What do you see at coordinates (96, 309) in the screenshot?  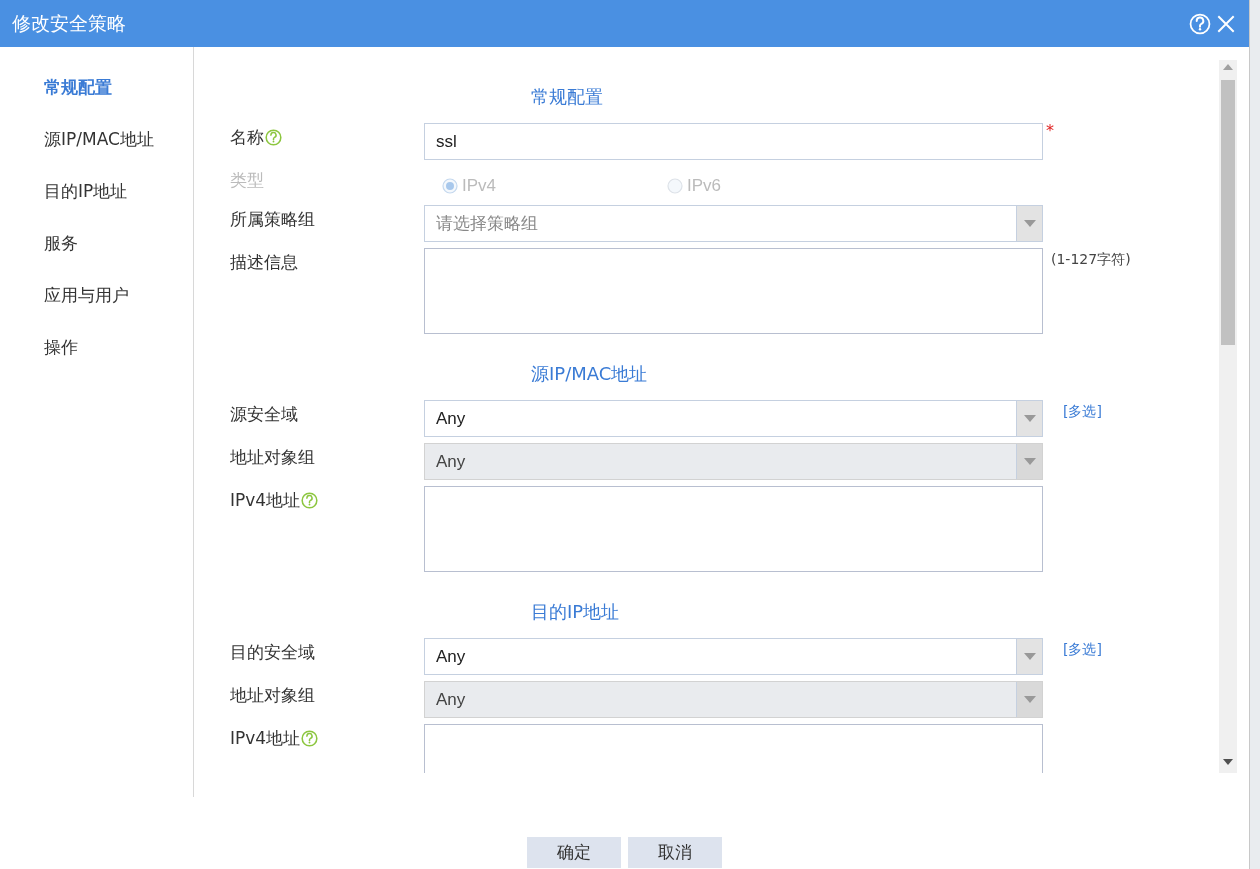 I see `sidebar-item: 应用与用户` at bounding box center [96, 309].